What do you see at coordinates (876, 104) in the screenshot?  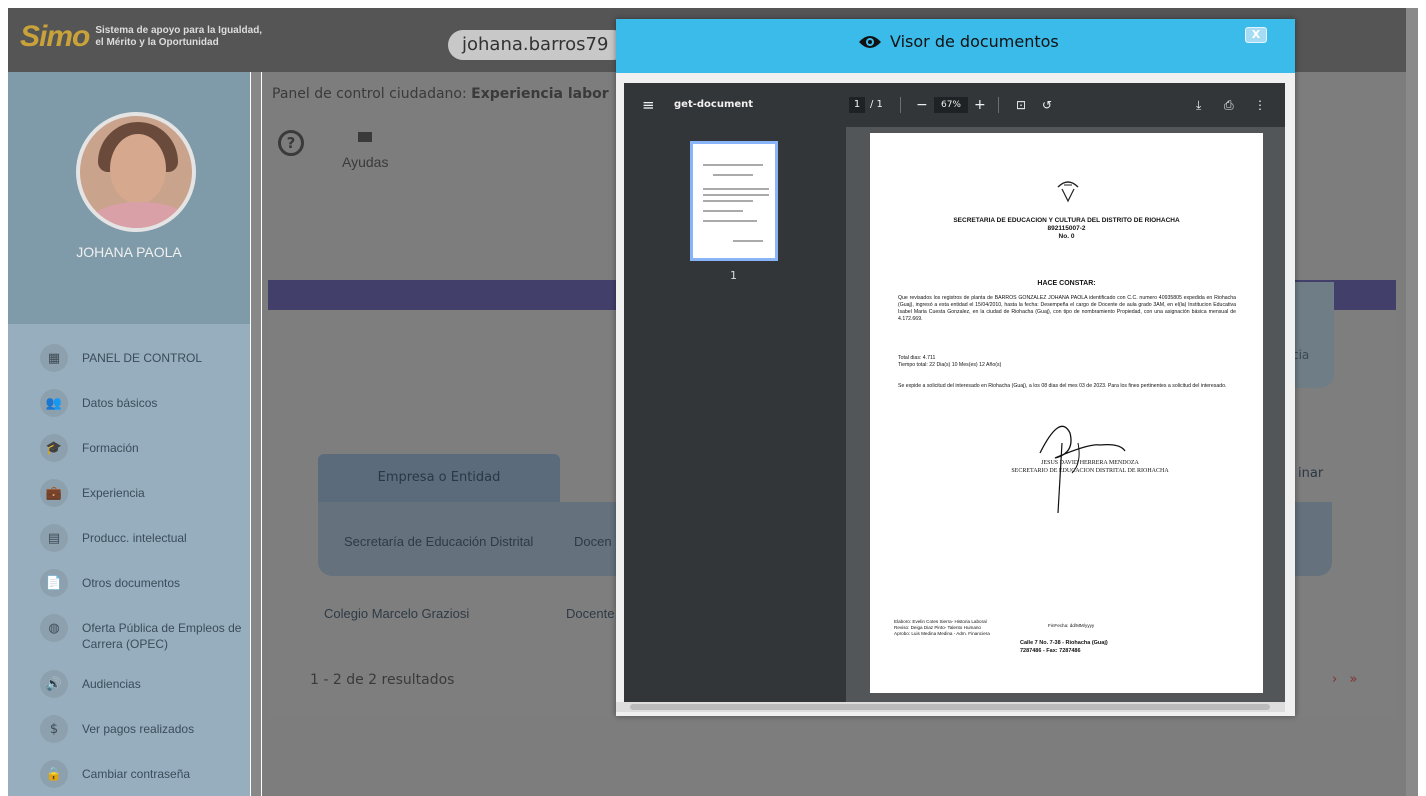 I see `page-total: / 1` at bounding box center [876, 104].